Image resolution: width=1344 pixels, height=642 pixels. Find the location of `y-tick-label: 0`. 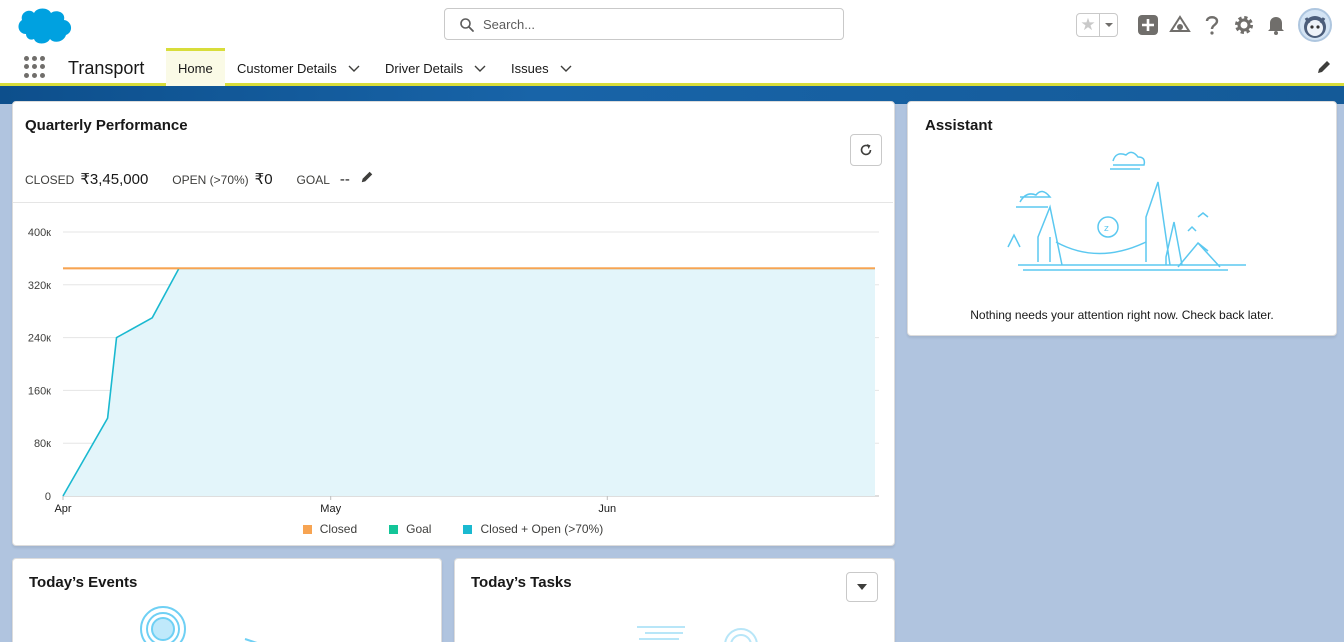

y-tick-label: 0 is located at coordinates (48, 497).